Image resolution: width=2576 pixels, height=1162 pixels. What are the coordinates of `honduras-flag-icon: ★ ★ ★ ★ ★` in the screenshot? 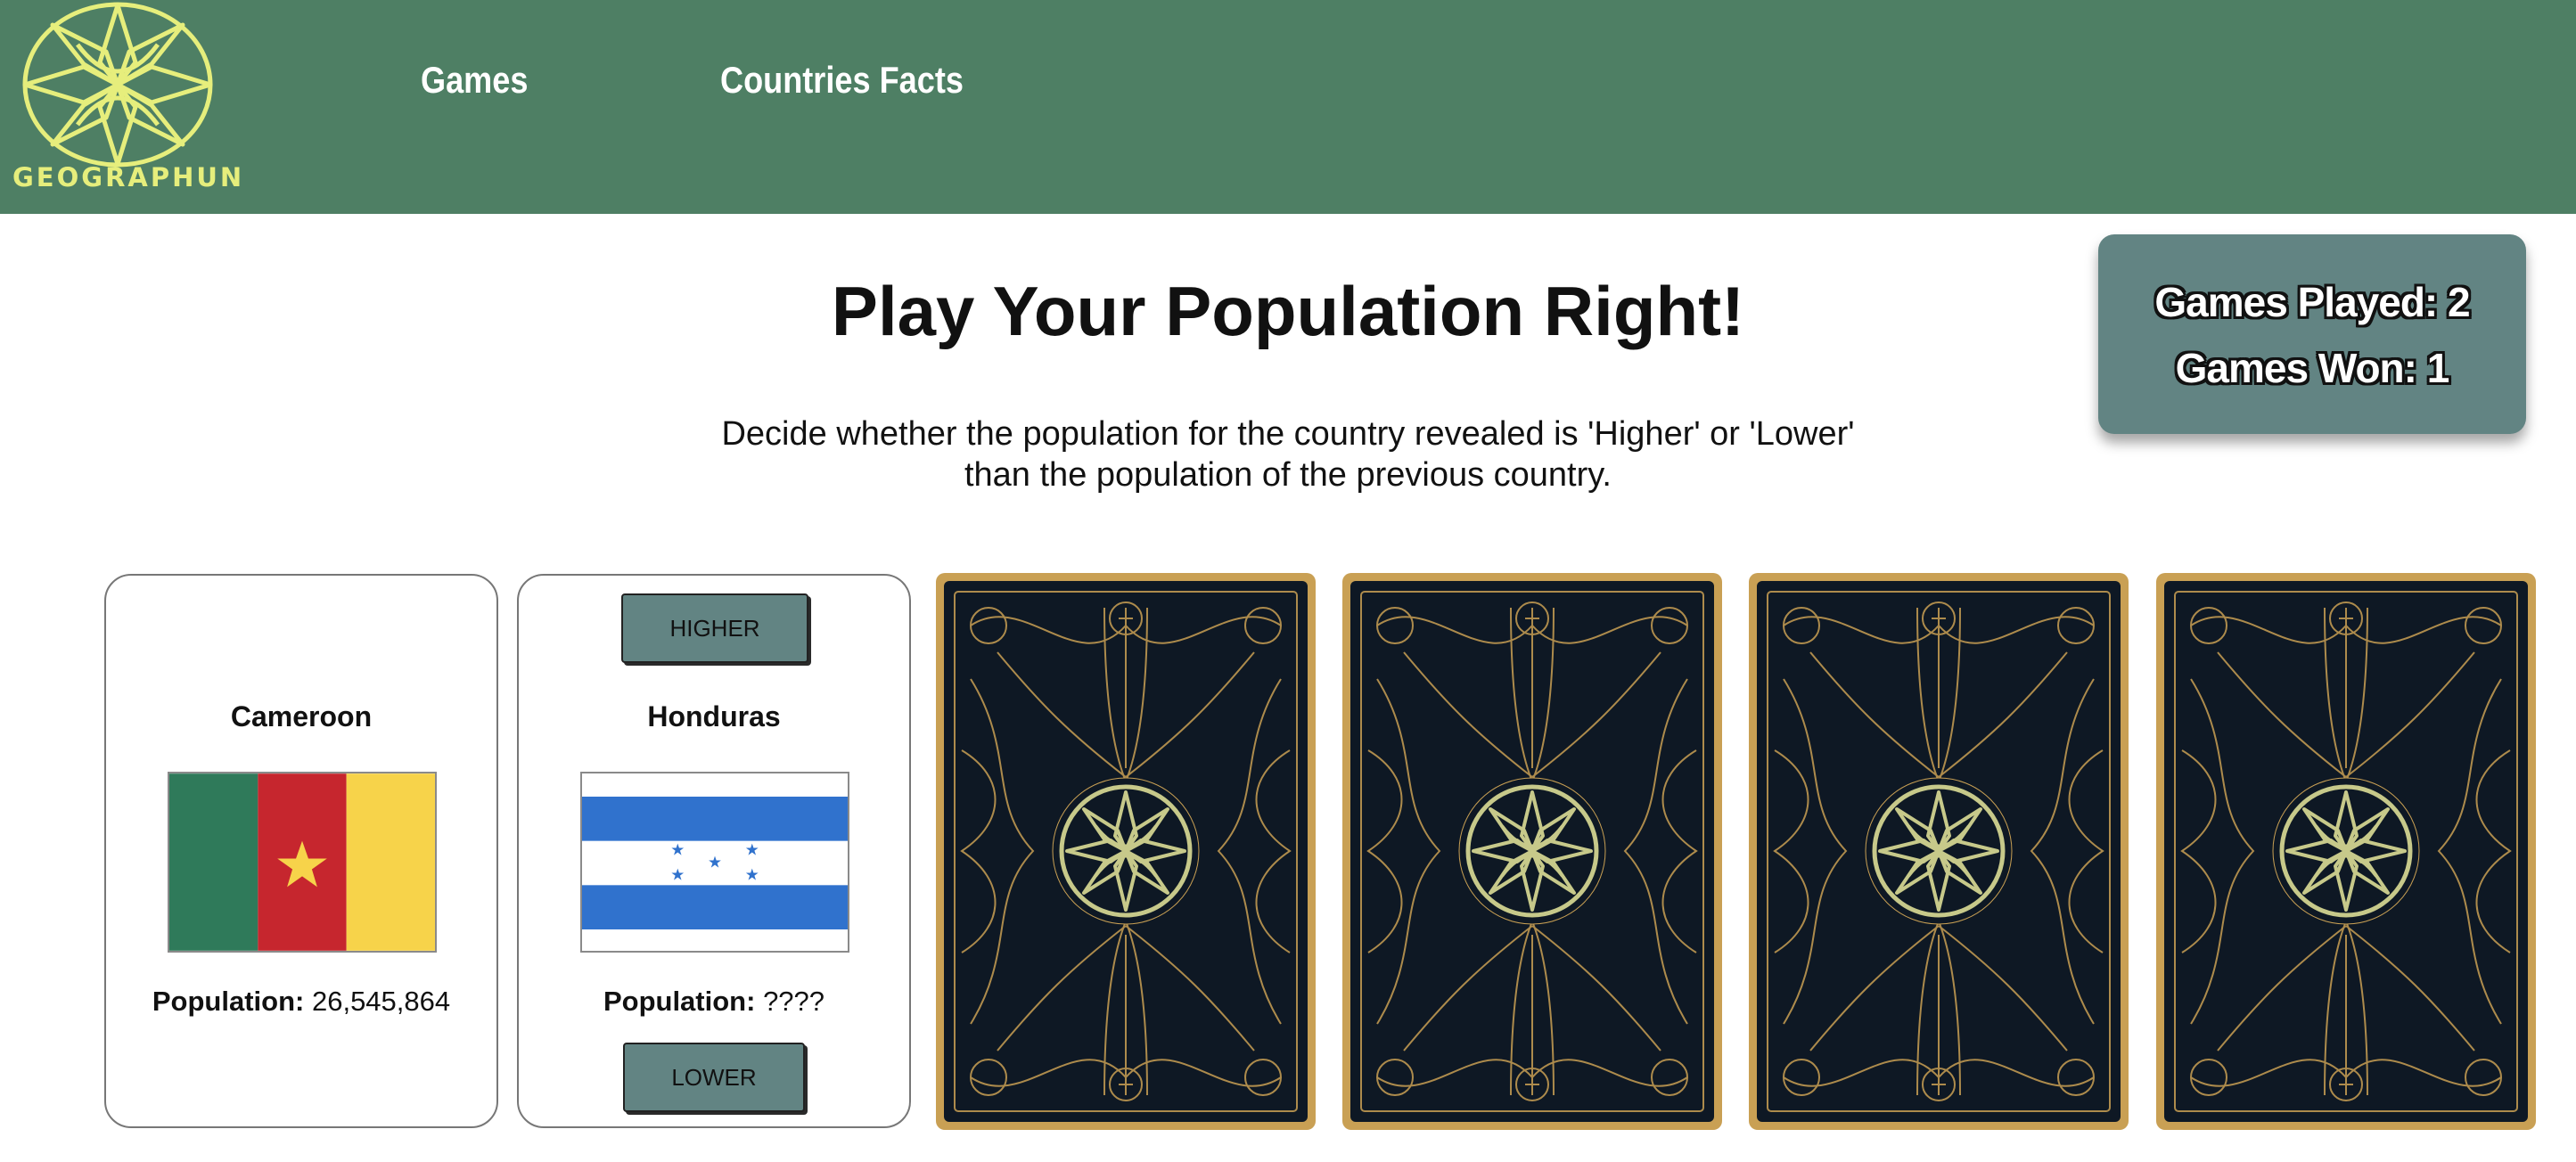 It's located at (714, 862).